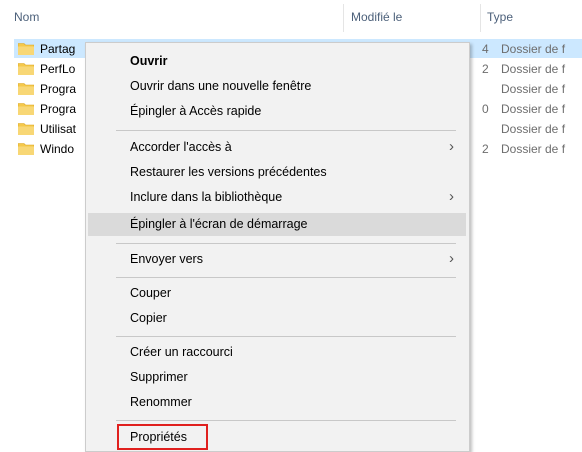 This screenshot has width=582, height=452. I want to click on menu-item-open: Ouvrir, so click(277, 61).